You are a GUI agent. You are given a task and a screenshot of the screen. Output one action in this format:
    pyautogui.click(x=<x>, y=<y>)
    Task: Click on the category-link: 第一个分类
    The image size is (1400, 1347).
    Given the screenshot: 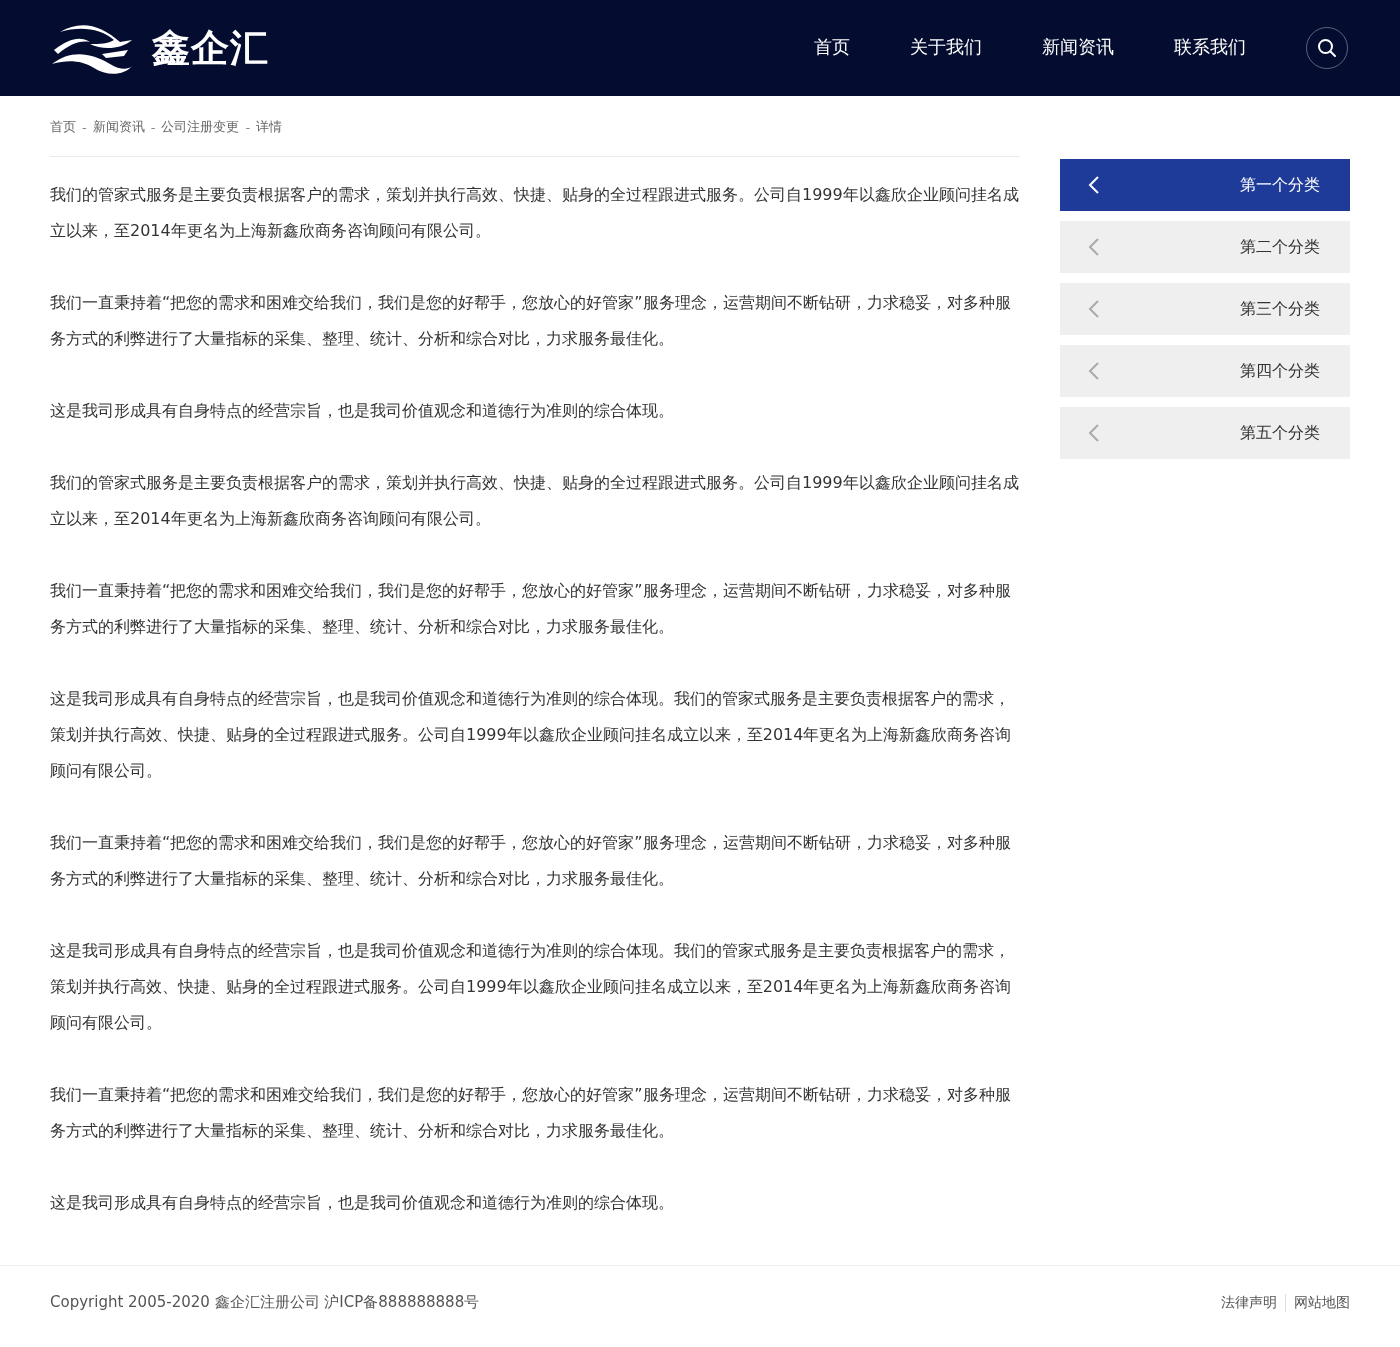 What is the action you would take?
    pyautogui.click(x=1205, y=185)
    